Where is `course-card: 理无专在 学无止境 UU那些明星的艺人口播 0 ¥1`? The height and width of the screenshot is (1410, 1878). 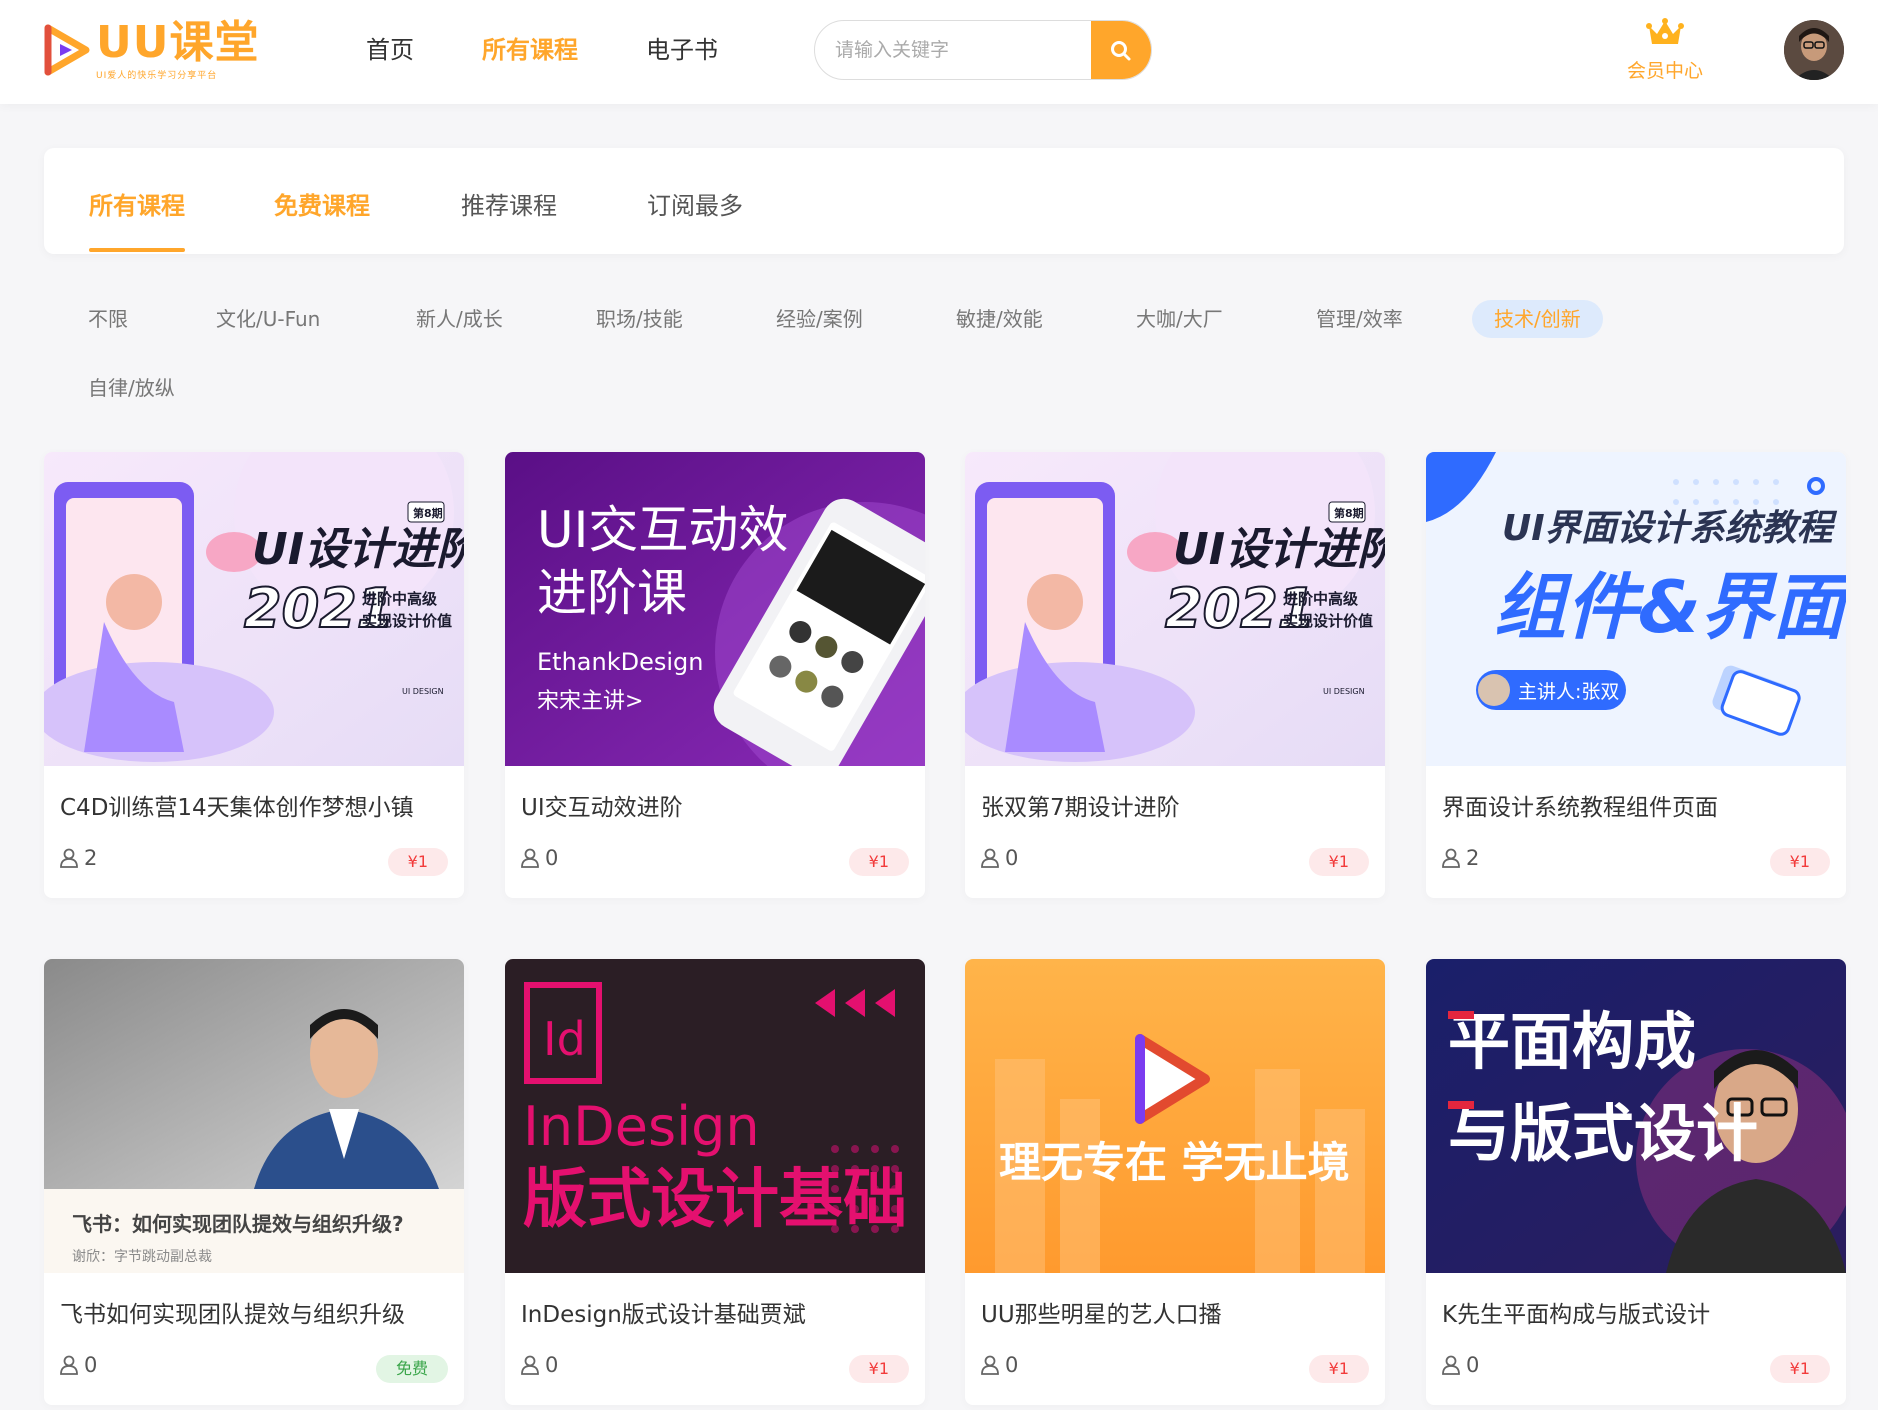 course-card: 理无专在 学无止境 UU那些明星的艺人口播 0 ¥1 is located at coordinates (1175, 1182).